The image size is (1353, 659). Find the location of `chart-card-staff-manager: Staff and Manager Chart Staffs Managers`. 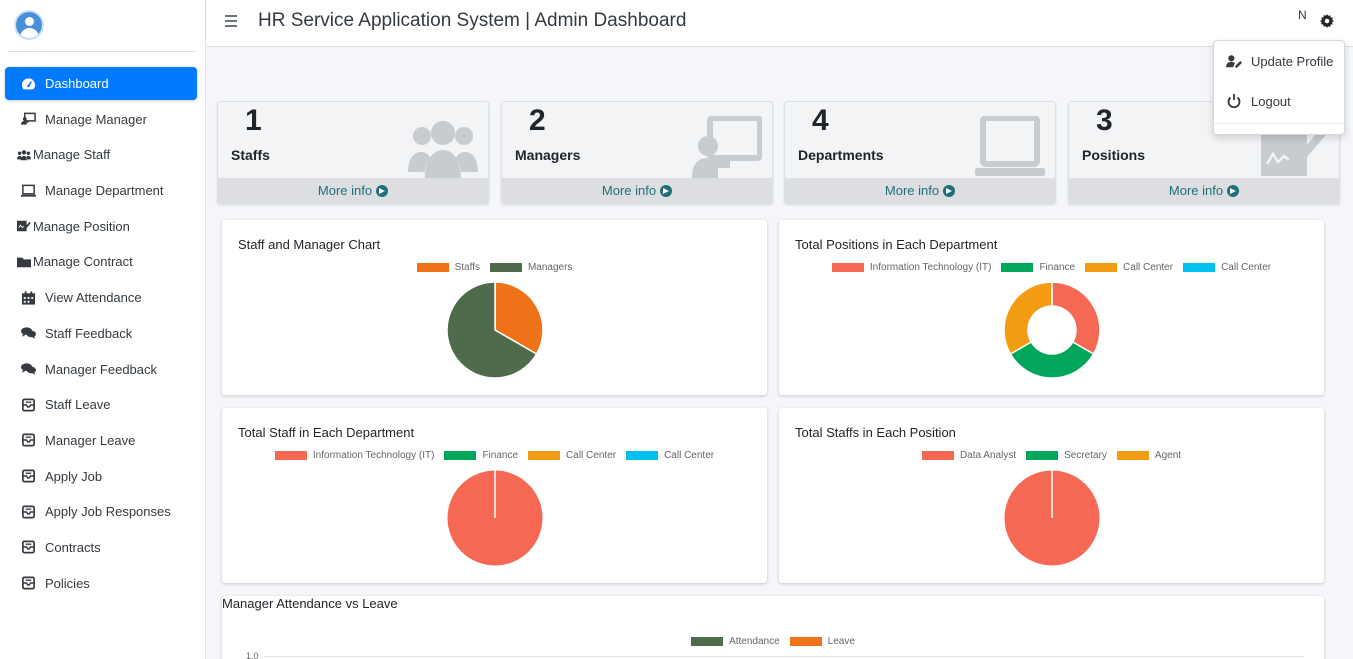

chart-card-staff-manager: Staff and Manager Chart Staffs Managers is located at coordinates (494, 307).